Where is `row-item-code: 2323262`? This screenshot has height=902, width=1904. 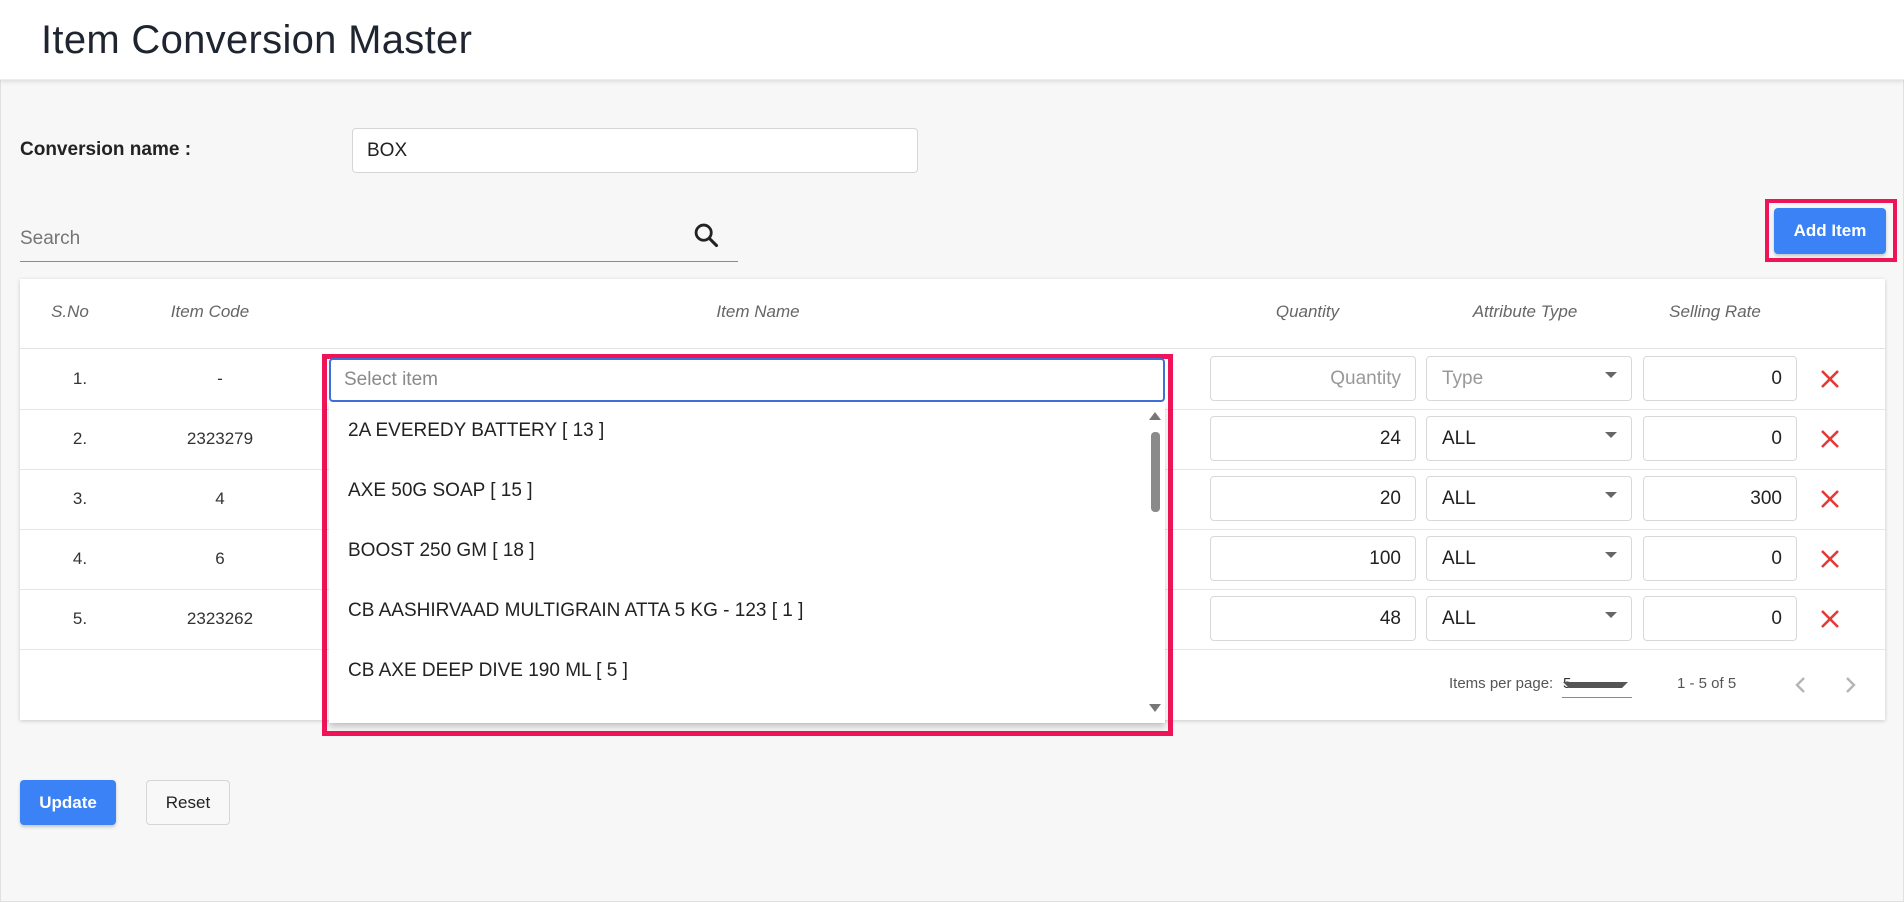 row-item-code: 2323262 is located at coordinates (220, 618).